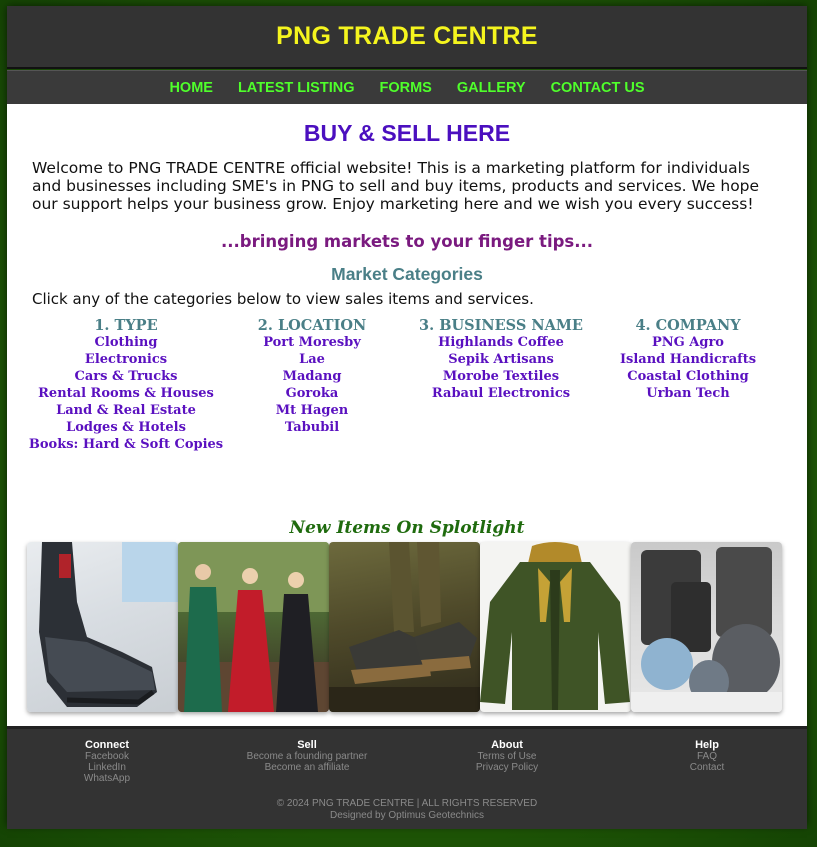  I want to click on spotlight-image-speakers, so click(706, 627).